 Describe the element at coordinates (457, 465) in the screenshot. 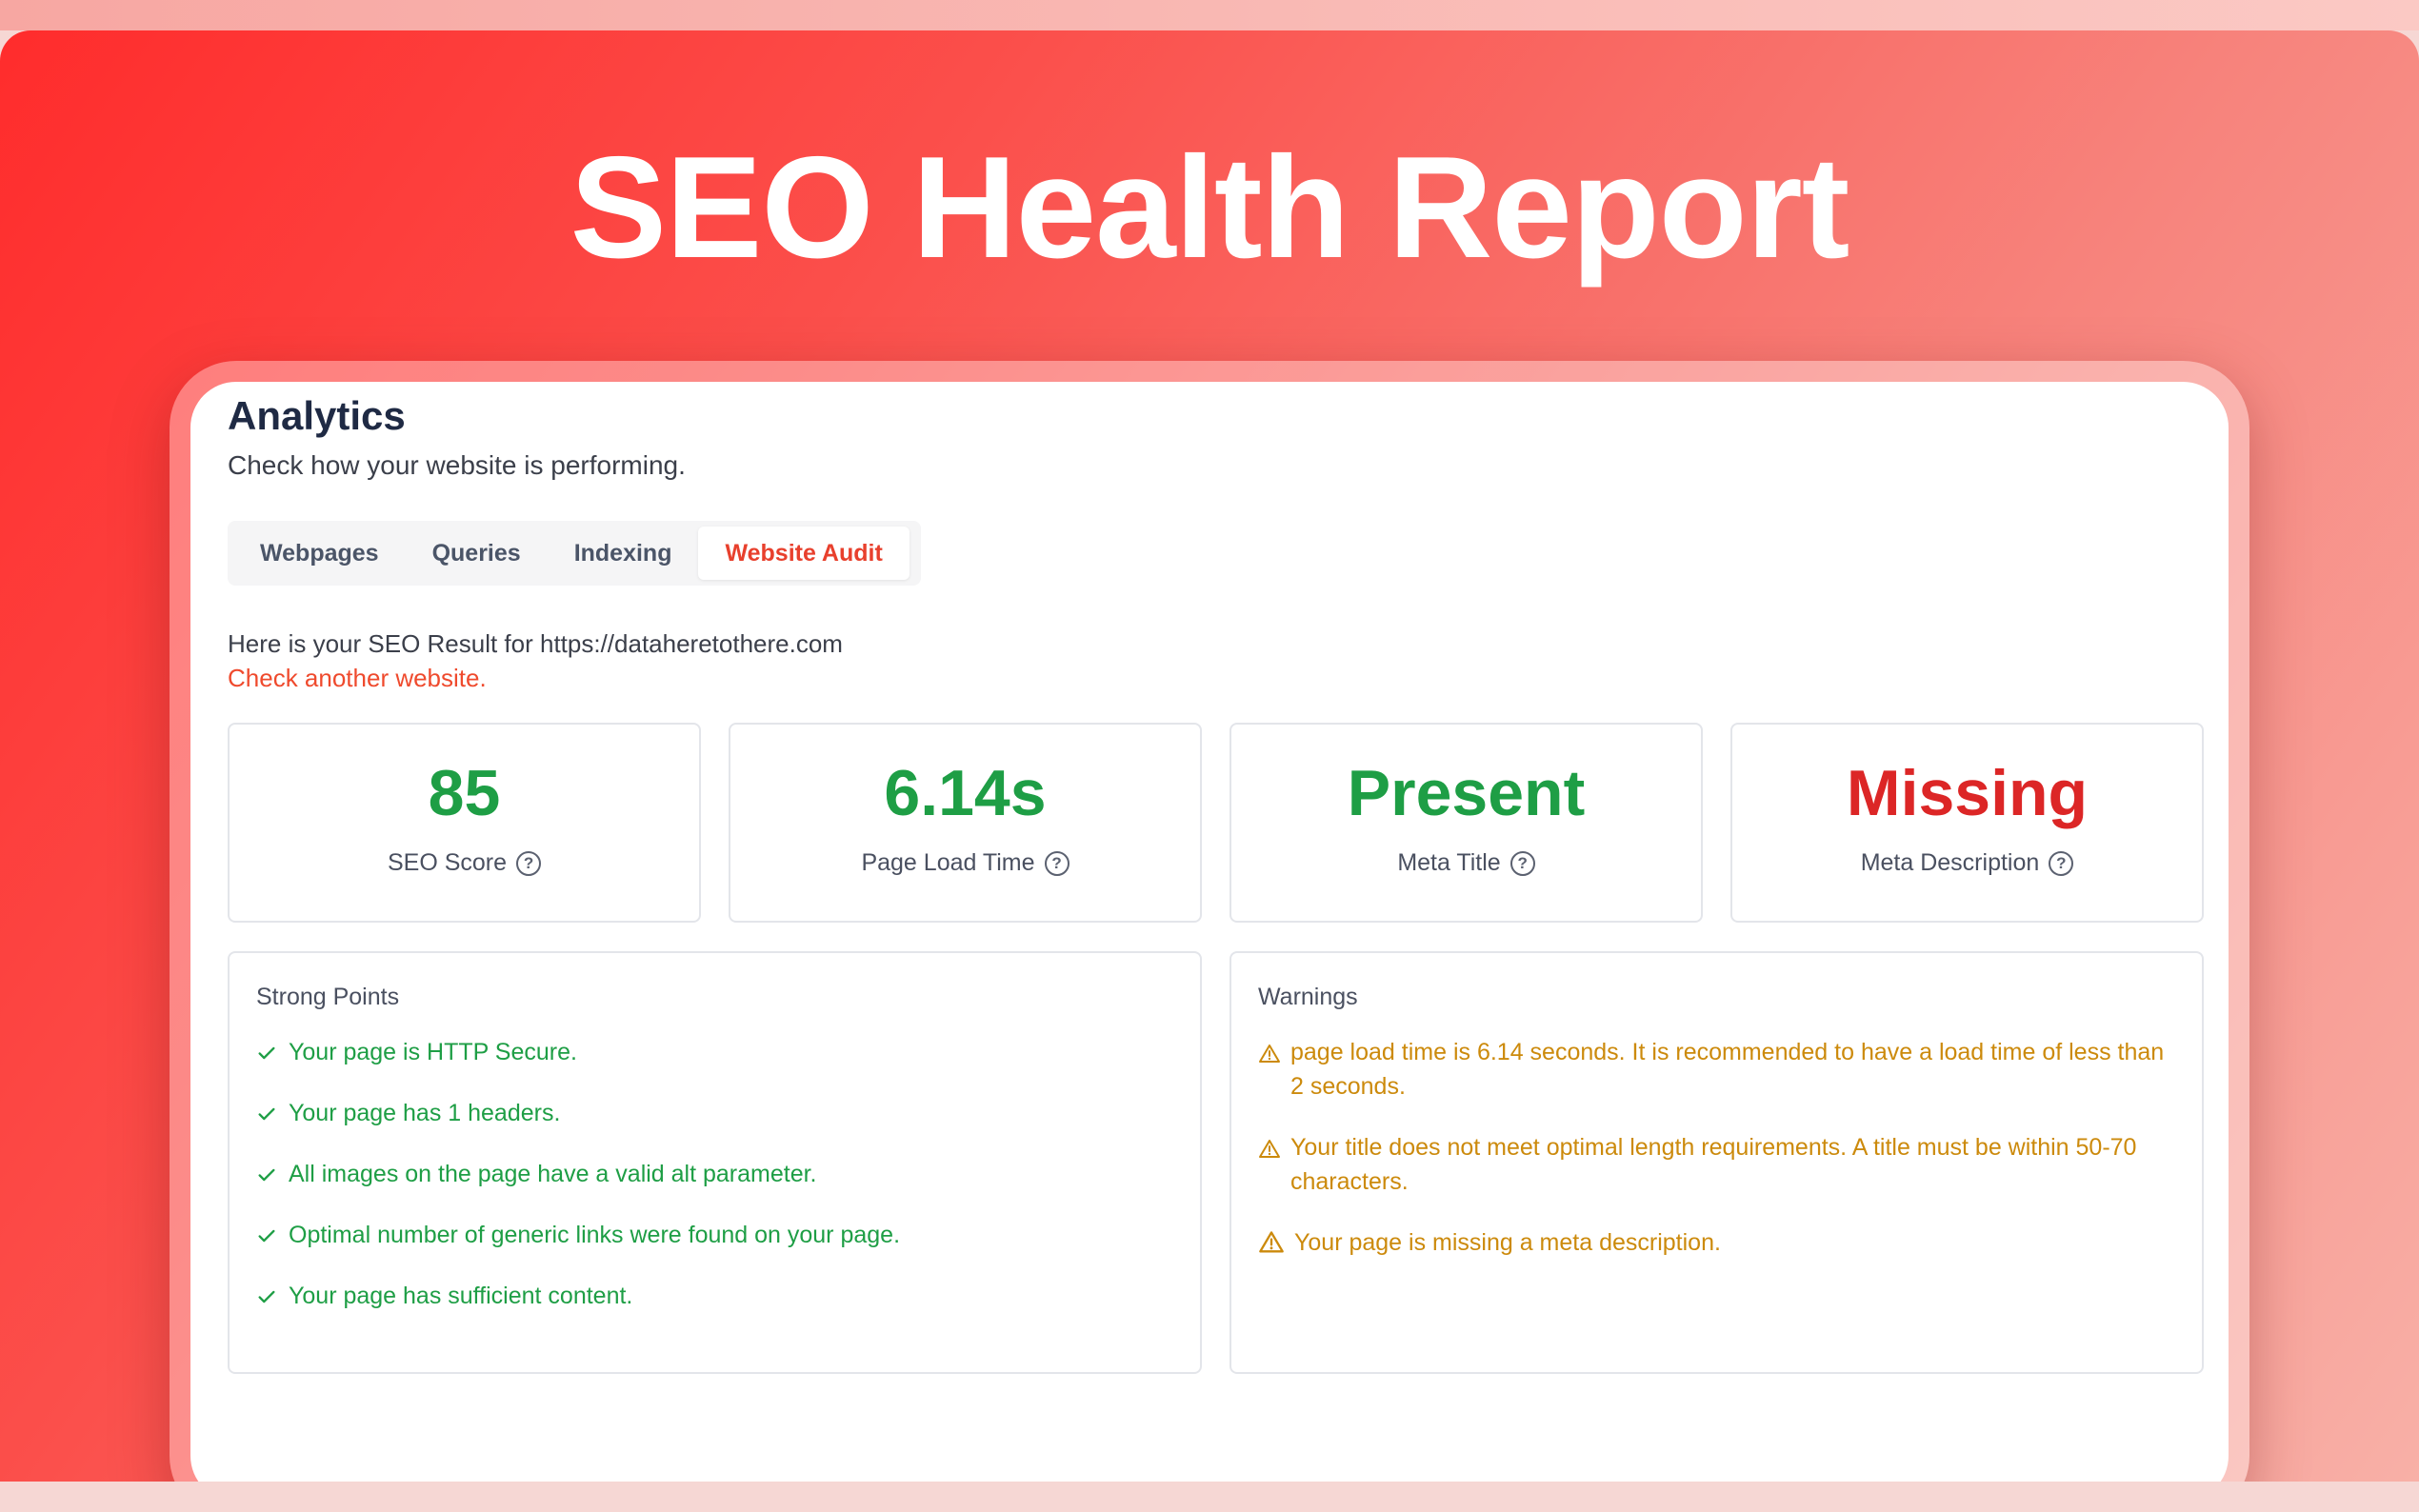

I see `analytics-subtitle: Check how your website is performing.` at that location.